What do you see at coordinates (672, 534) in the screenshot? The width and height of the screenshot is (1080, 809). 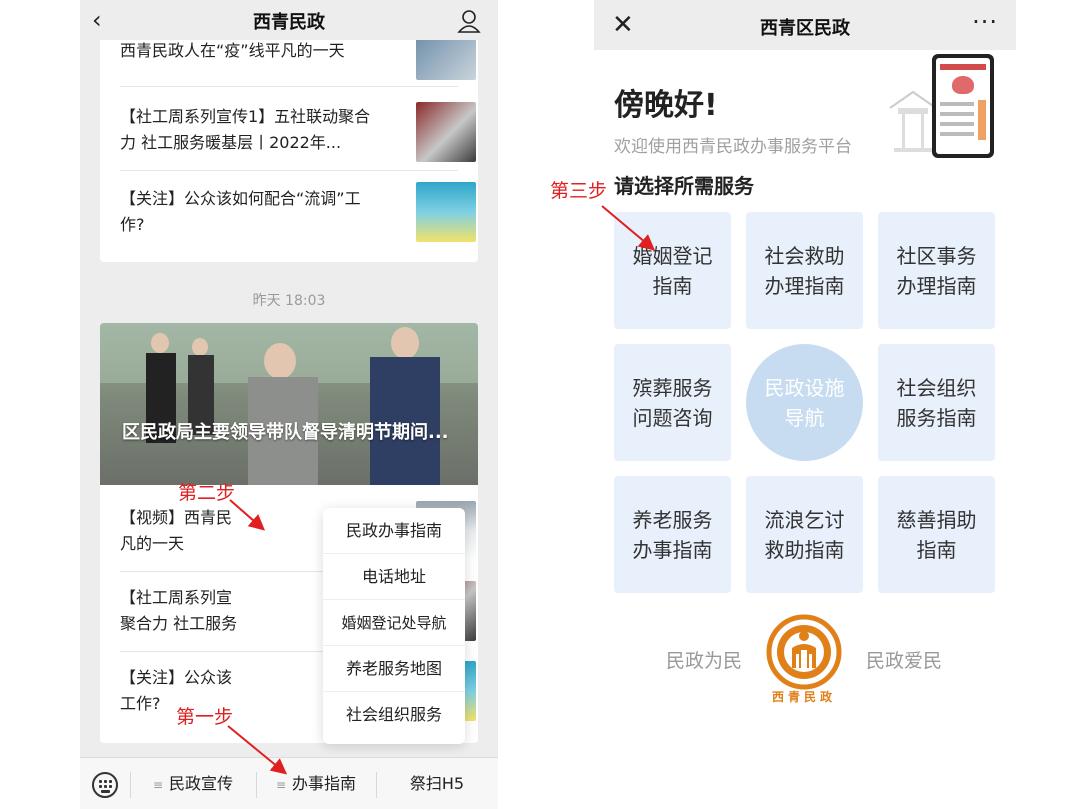 I see `tile-elderly-services: 养老服务 办事指南` at bounding box center [672, 534].